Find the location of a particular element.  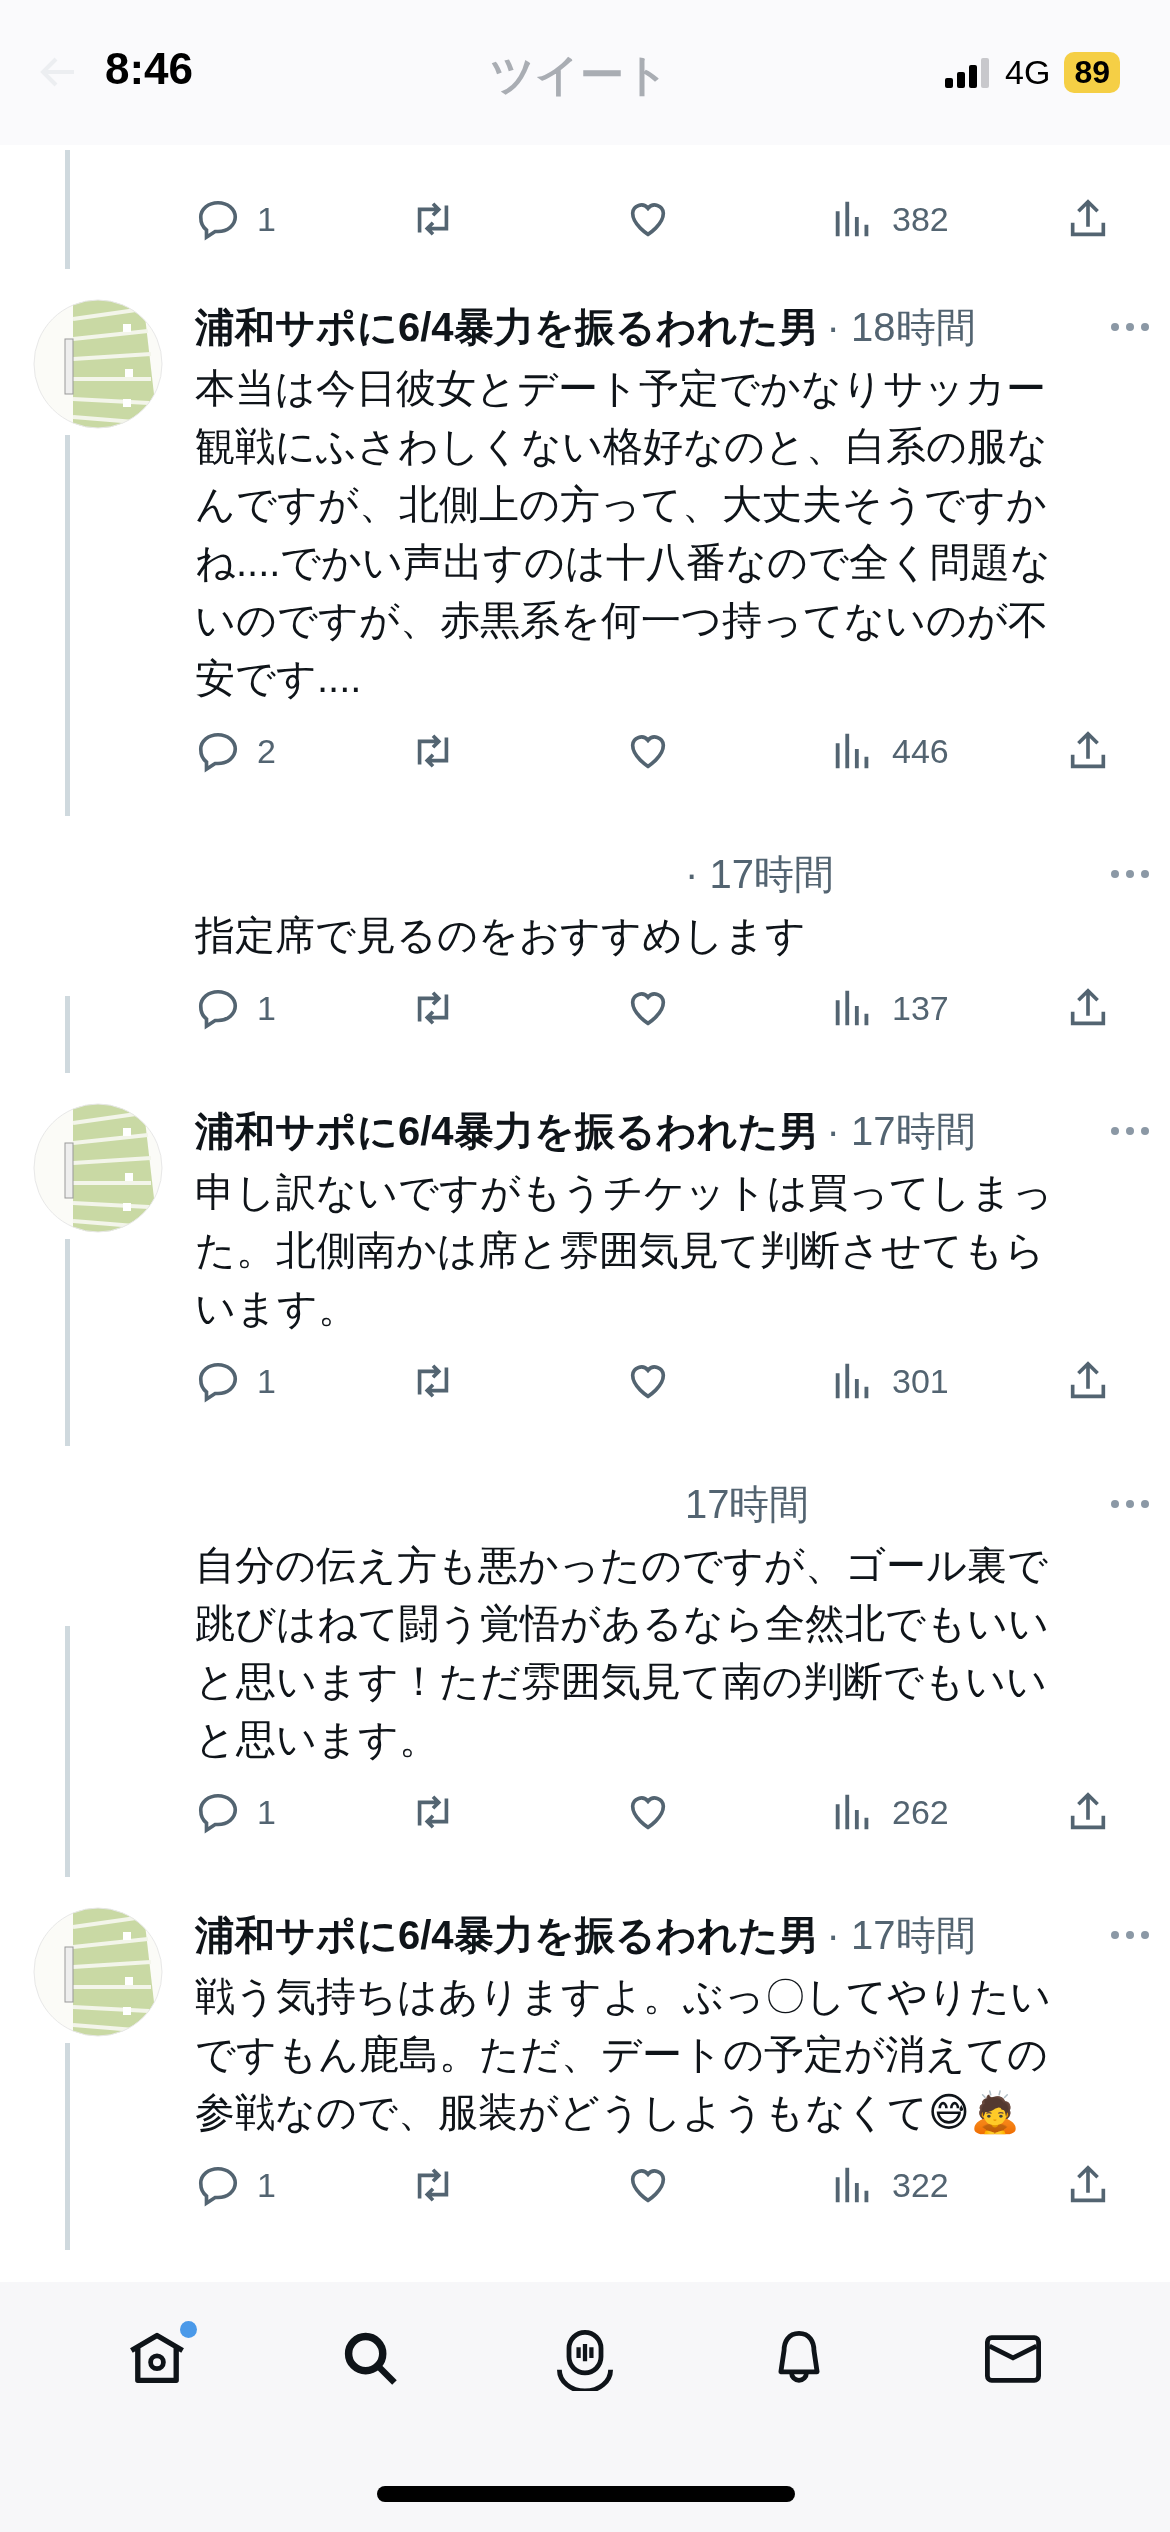

view-count: 301 is located at coordinates (920, 1381).